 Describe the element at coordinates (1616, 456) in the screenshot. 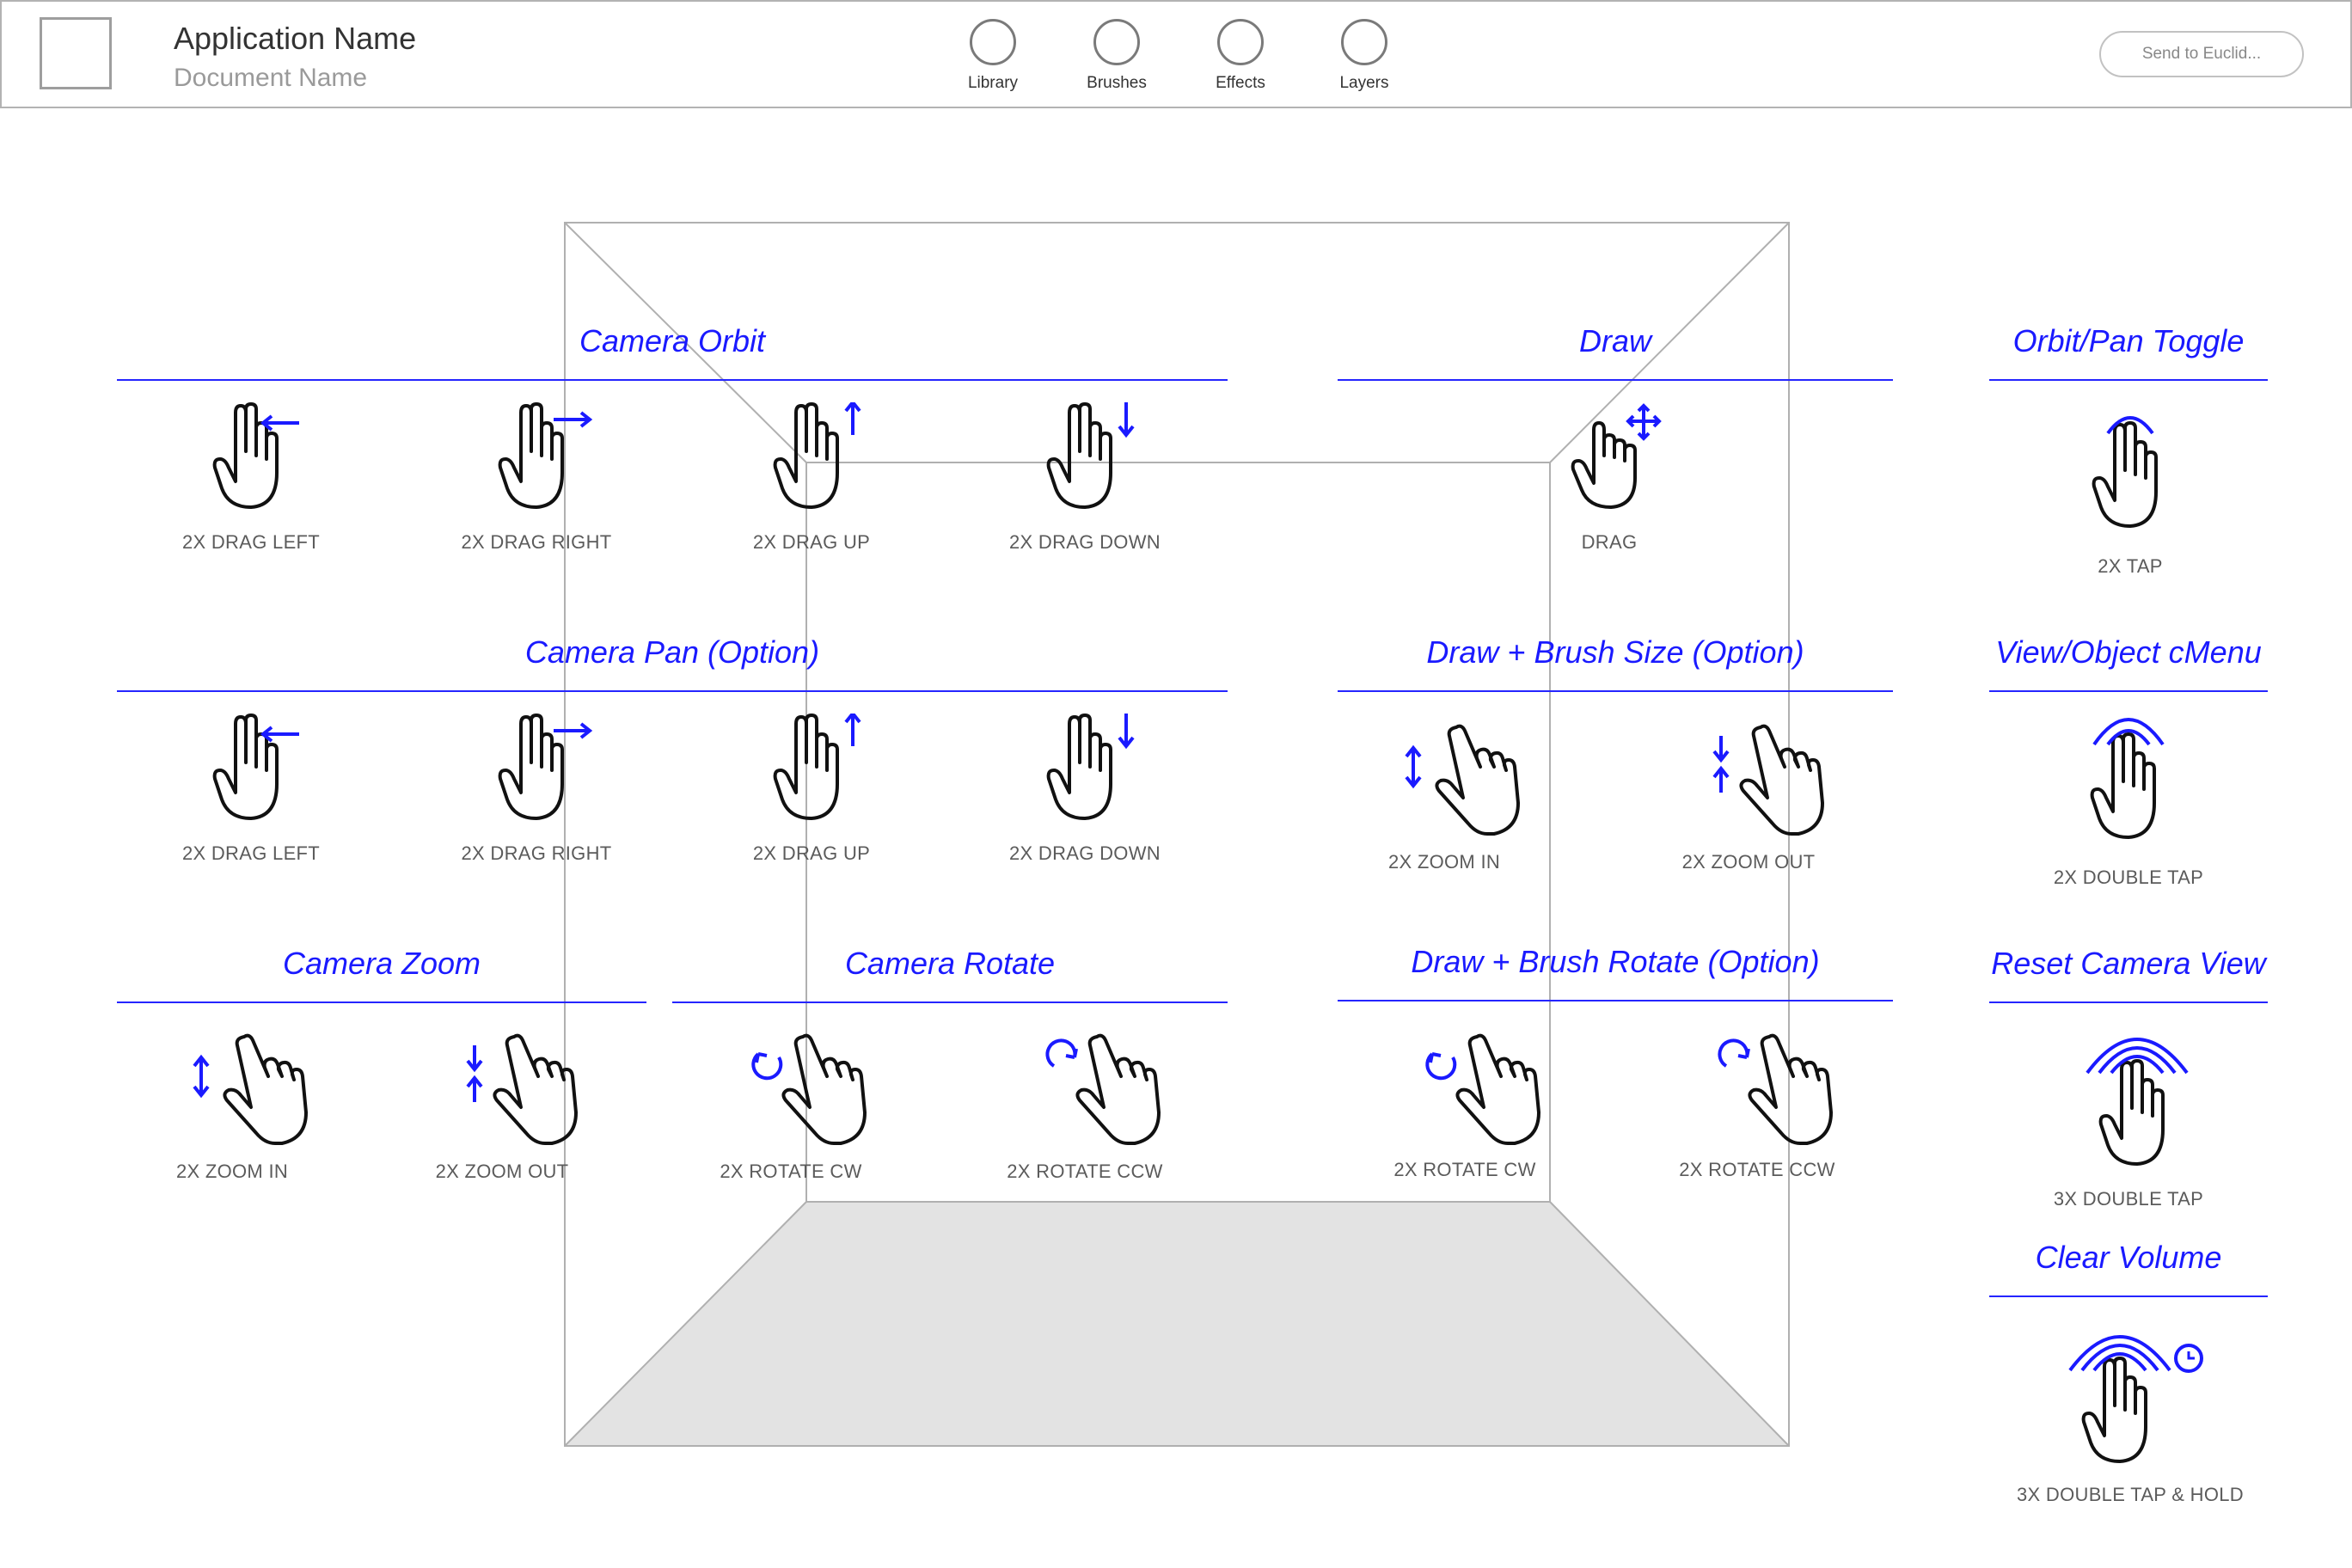

I see `one-finger-drag-icon` at that location.